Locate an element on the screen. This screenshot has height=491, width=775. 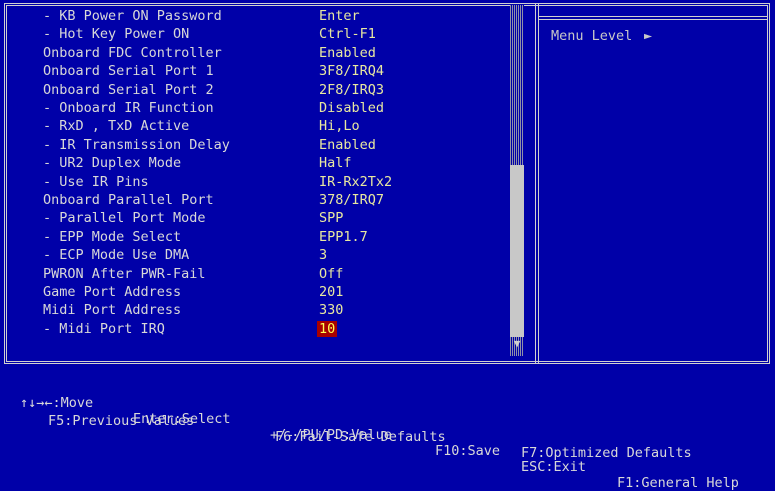
setting-value: 3 is located at coordinates (323, 255).